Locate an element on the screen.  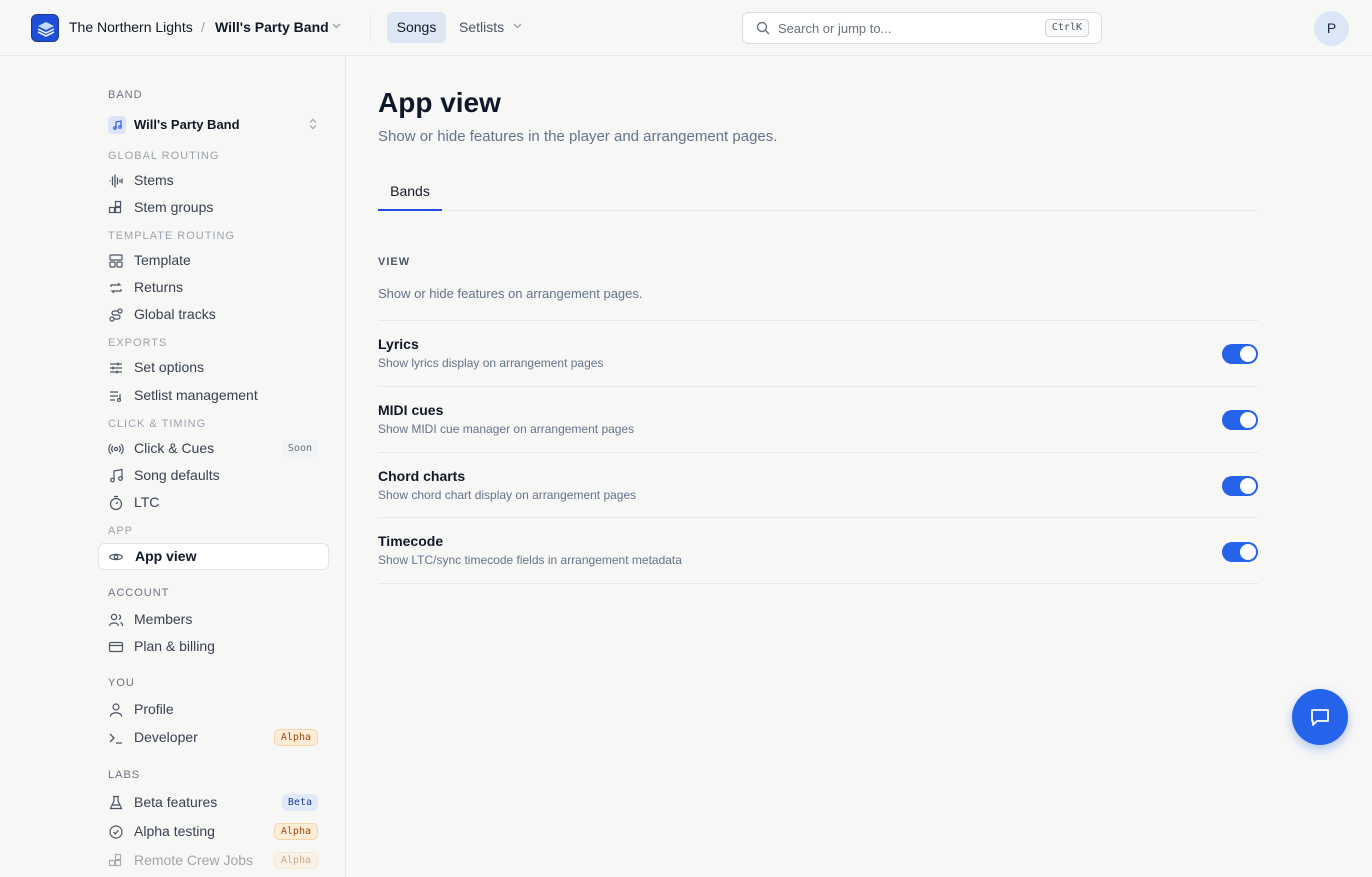
sidebar-item-global-tracks: Global tracks is located at coordinates (213, 314).